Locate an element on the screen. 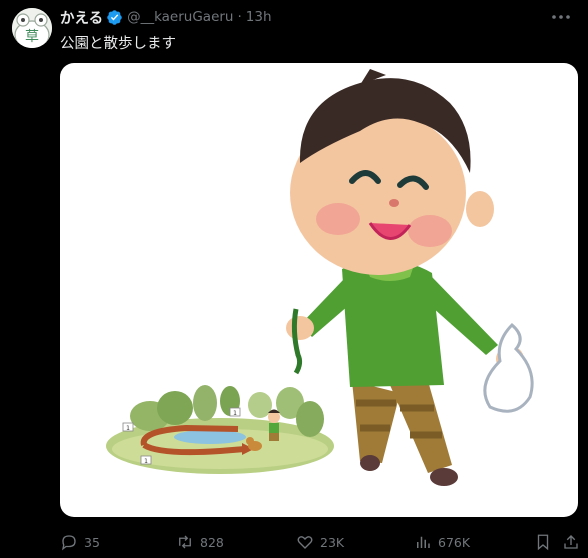 The image size is (588, 558). share-button is located at coordinates (572, 542).